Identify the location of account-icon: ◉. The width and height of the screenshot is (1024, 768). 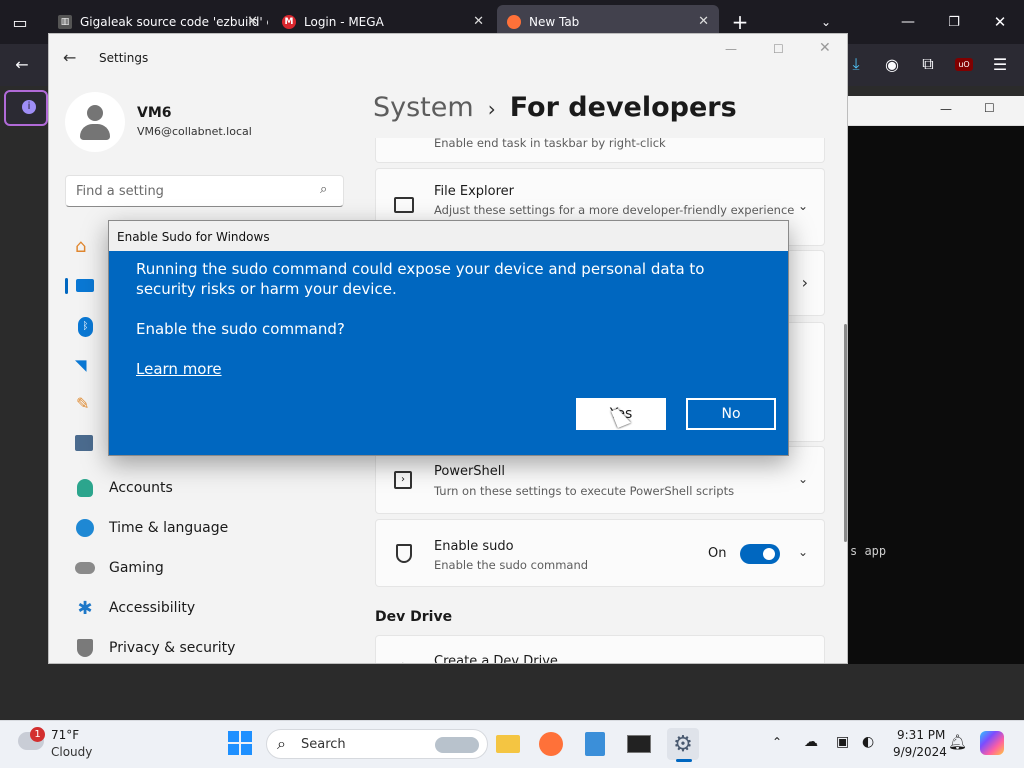
(892, 64).